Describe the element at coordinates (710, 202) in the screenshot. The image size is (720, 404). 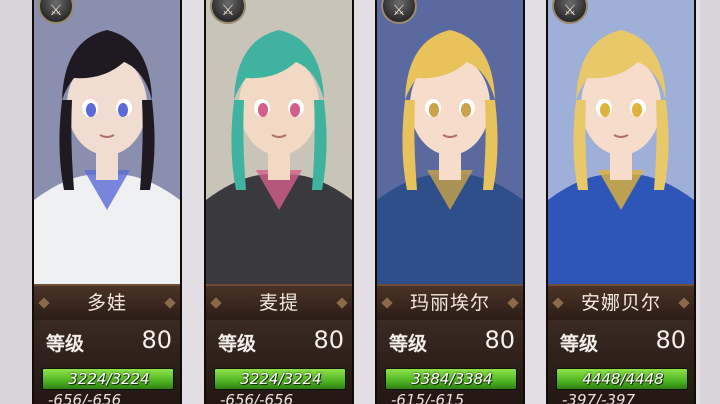
I see `right-strip` at that location.